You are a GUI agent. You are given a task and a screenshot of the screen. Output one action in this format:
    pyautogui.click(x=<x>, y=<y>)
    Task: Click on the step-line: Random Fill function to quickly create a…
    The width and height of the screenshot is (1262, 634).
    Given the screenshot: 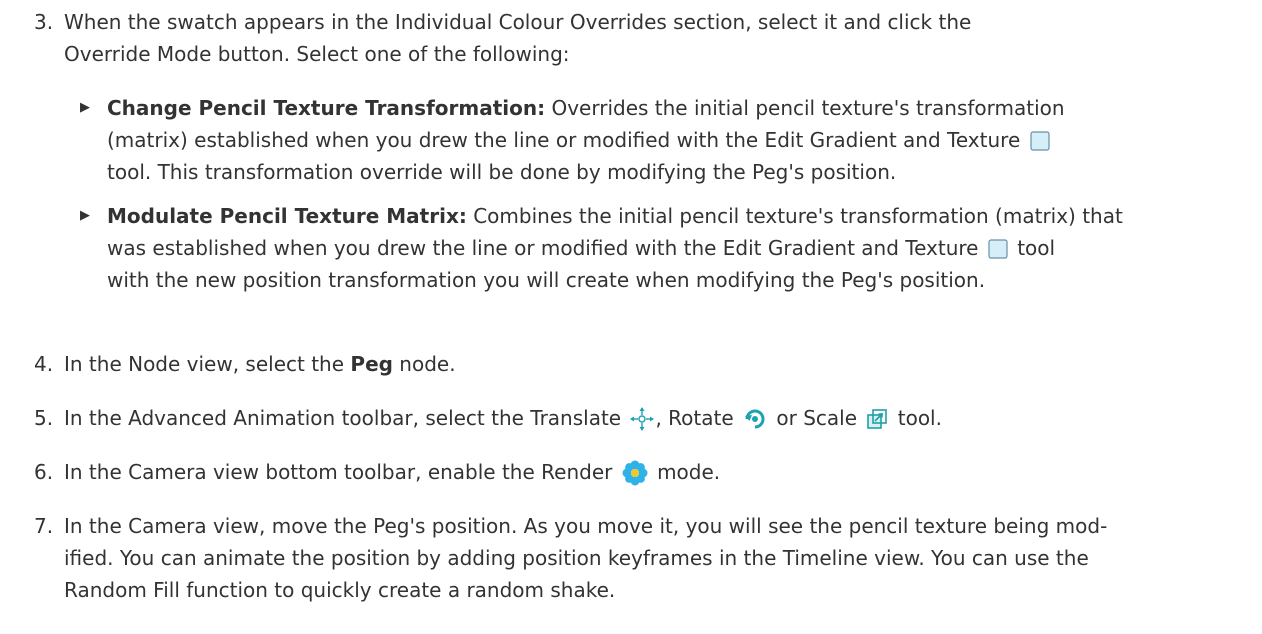 What is the action you would take?
    pyautogui.click(x=340, y=590)
    